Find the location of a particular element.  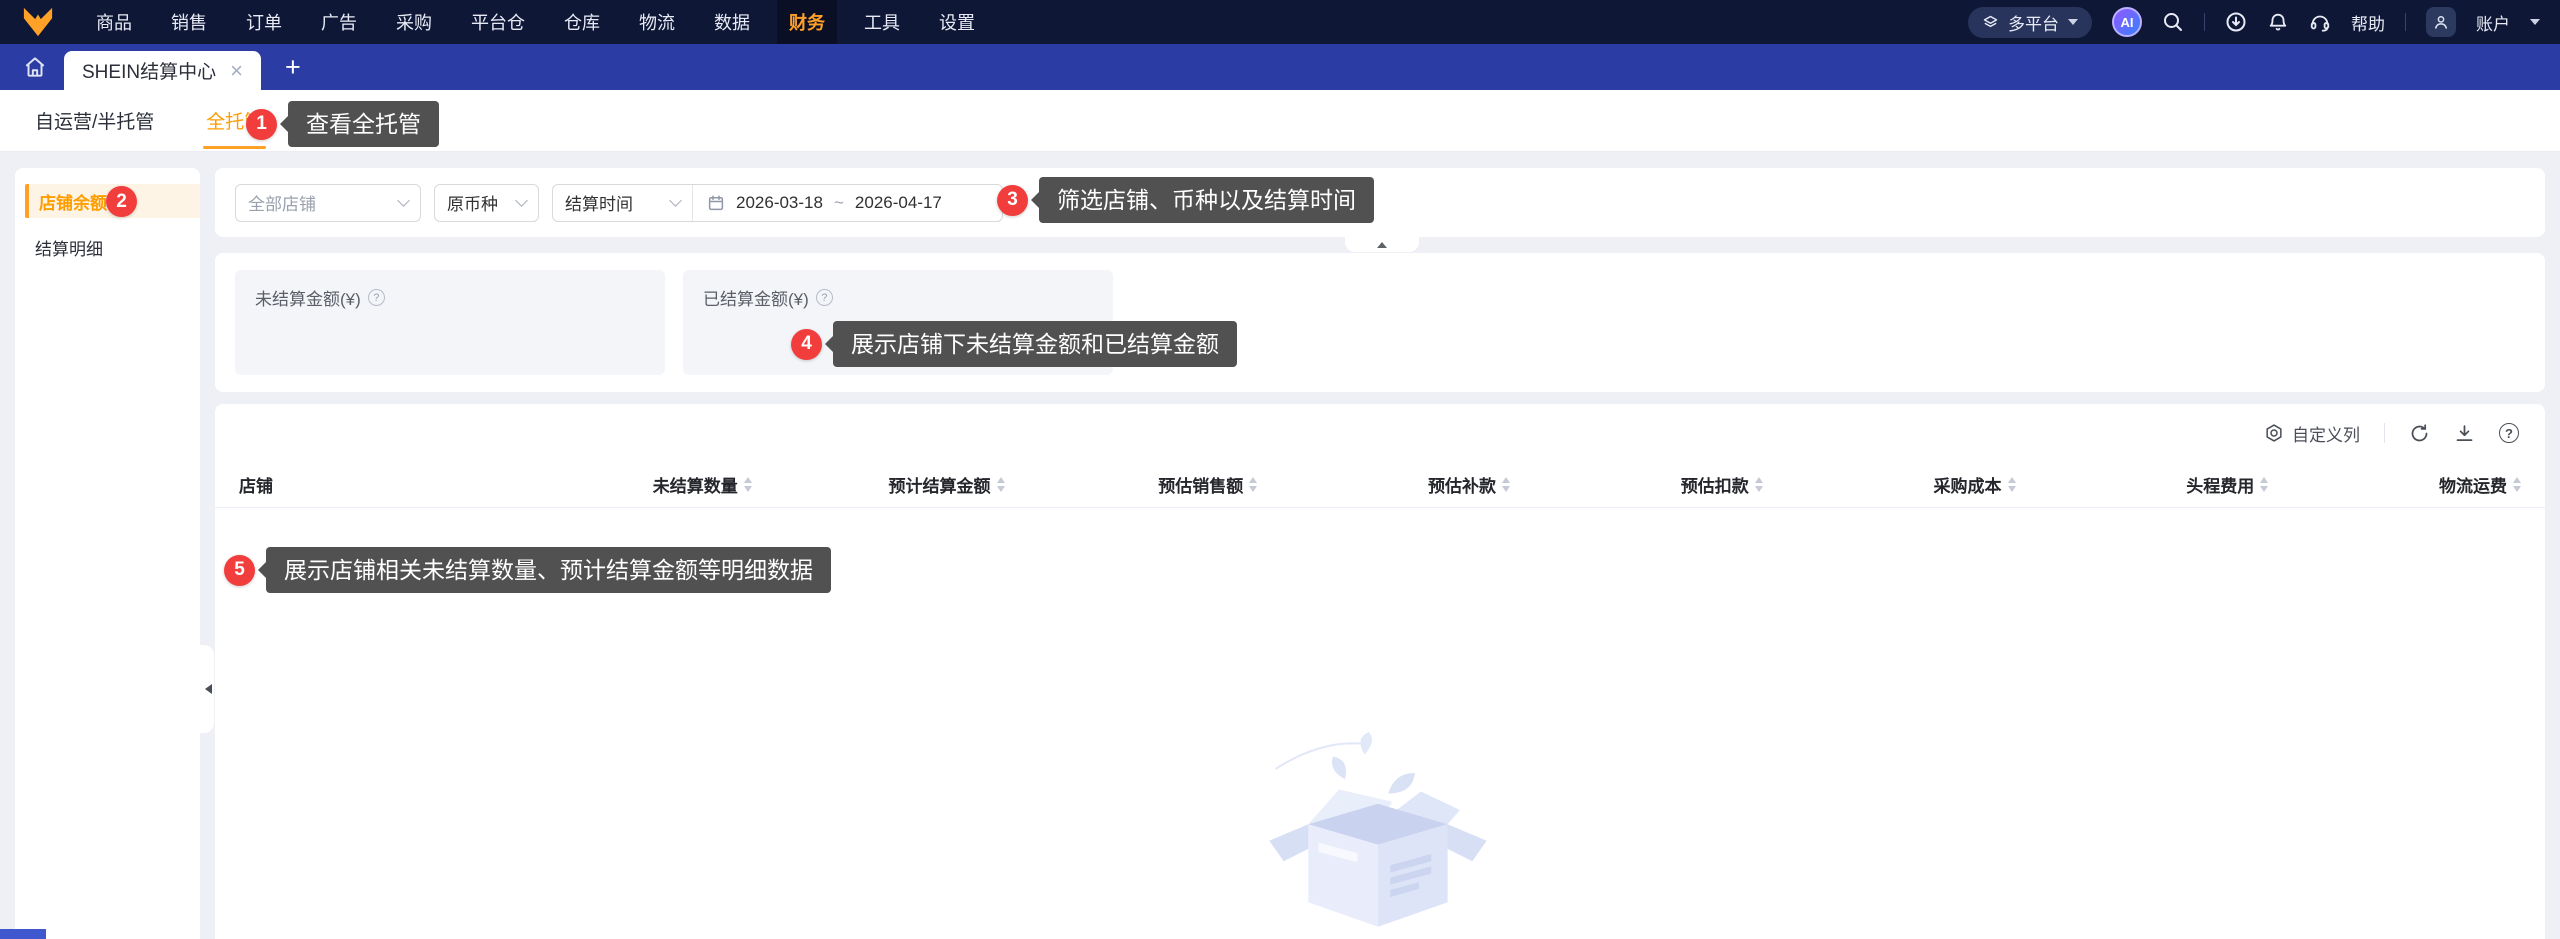

nav-item-finance: 财务 is located at coordinates (807, 22).